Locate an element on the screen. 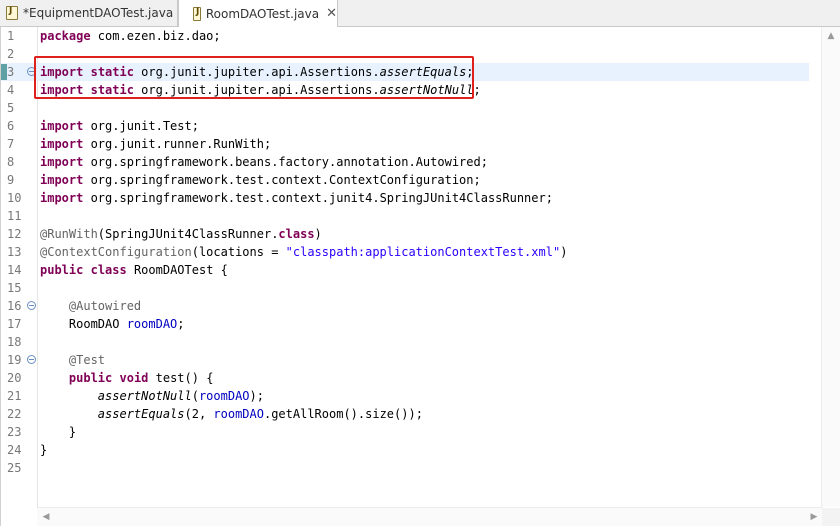  line-number: 3 is located at coordinates (11, 72).